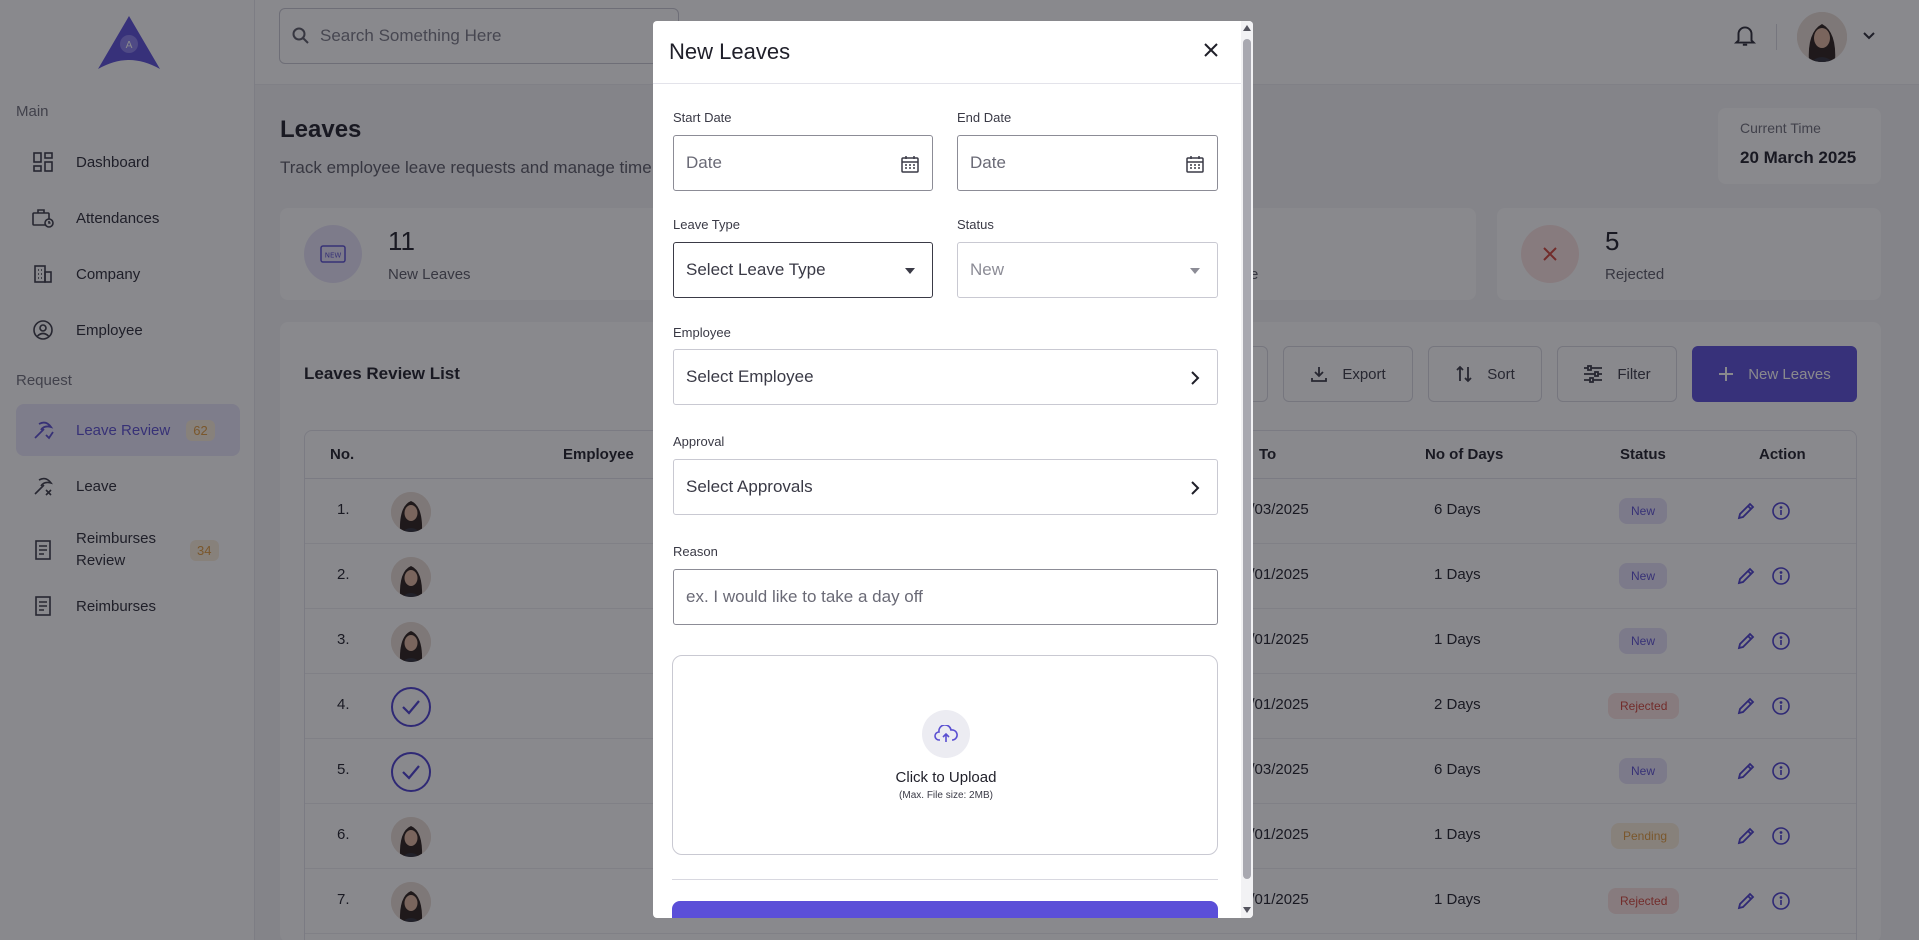 The width and height of the screenshot is (1919, 940). Describe the element at coordinates (730, 51) in the screenshot. I see `modal-title: New Leaves` at that location.